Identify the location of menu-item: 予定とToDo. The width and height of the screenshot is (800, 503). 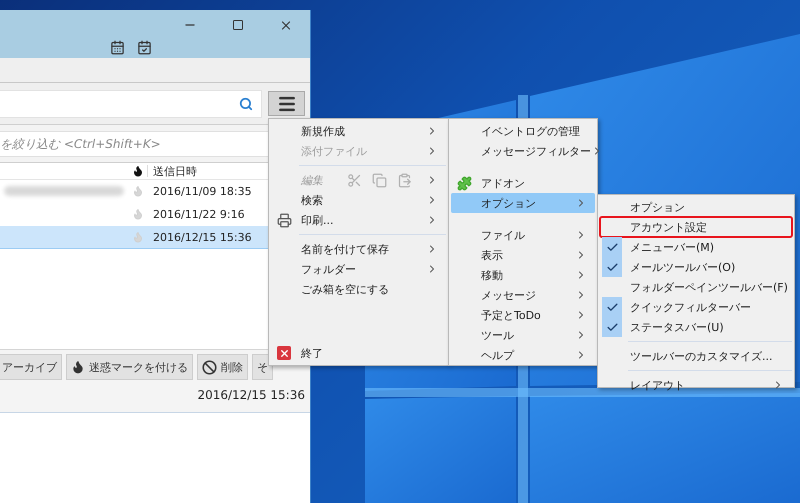
(523, 315).